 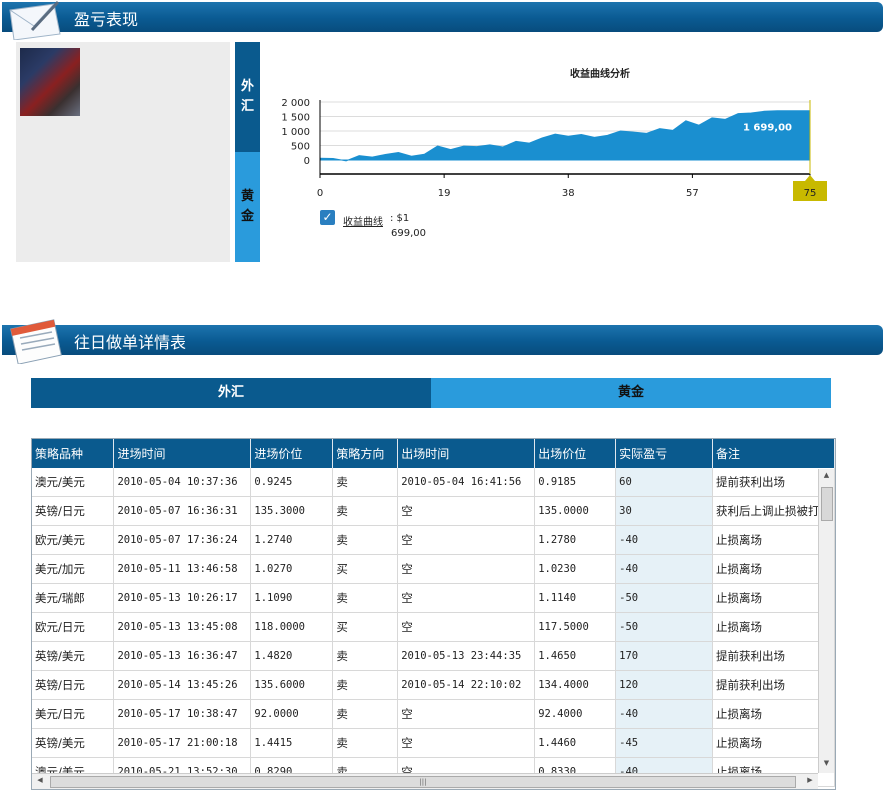 I want to click on column-header: 进场价位, so click(x=292, y=453).